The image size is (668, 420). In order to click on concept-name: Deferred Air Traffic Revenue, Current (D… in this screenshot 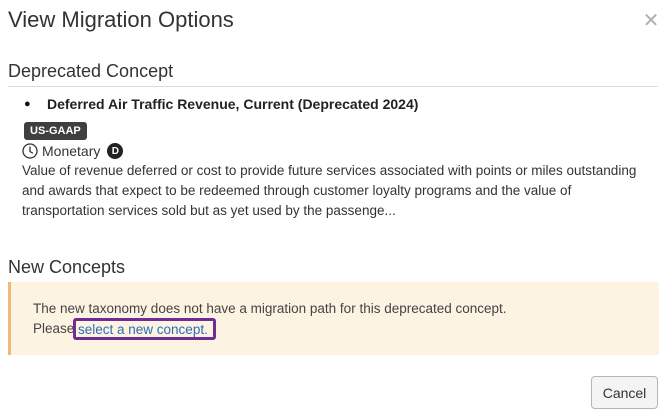, I will do `click(233, 104)`.